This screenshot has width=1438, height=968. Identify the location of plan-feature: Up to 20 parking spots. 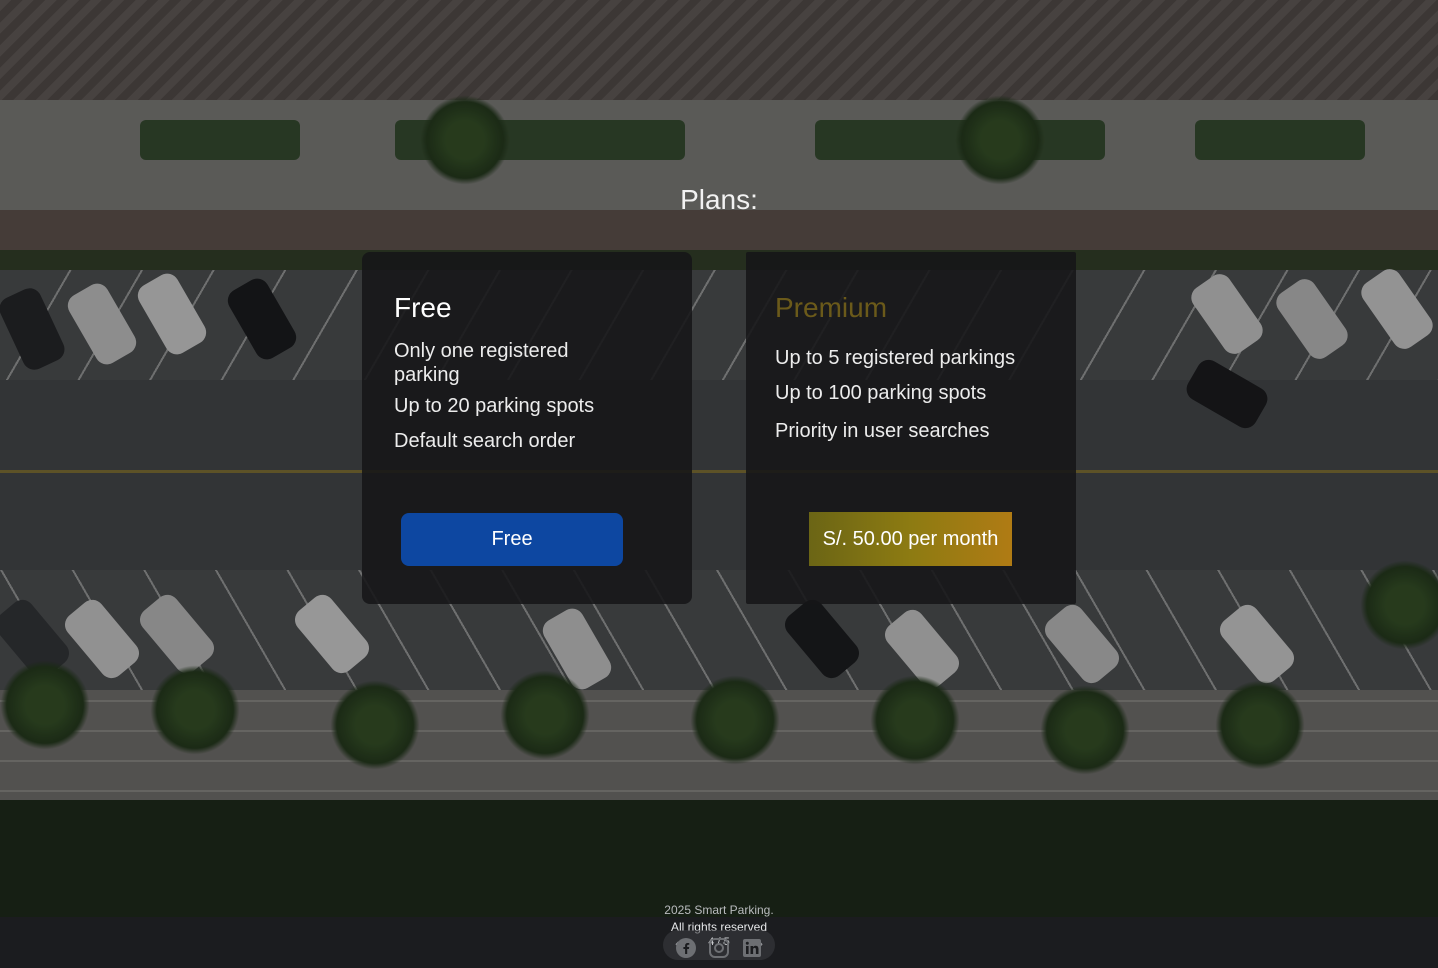
(494, 406).